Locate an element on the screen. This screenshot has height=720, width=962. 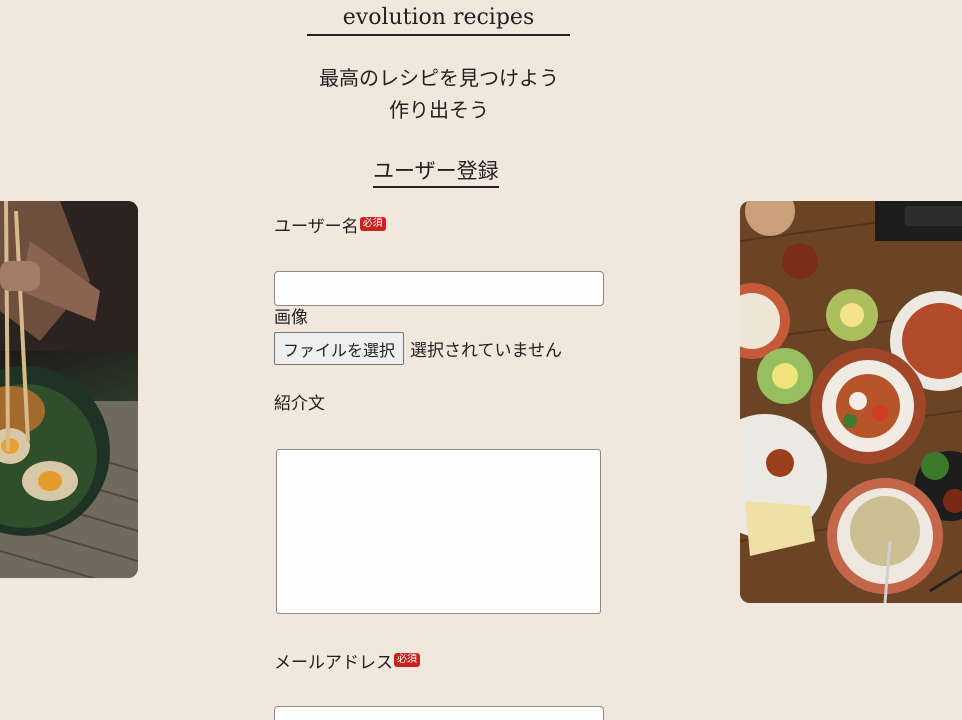
username-label: ユーザー名 必須 is located at coordinates (330, 227).